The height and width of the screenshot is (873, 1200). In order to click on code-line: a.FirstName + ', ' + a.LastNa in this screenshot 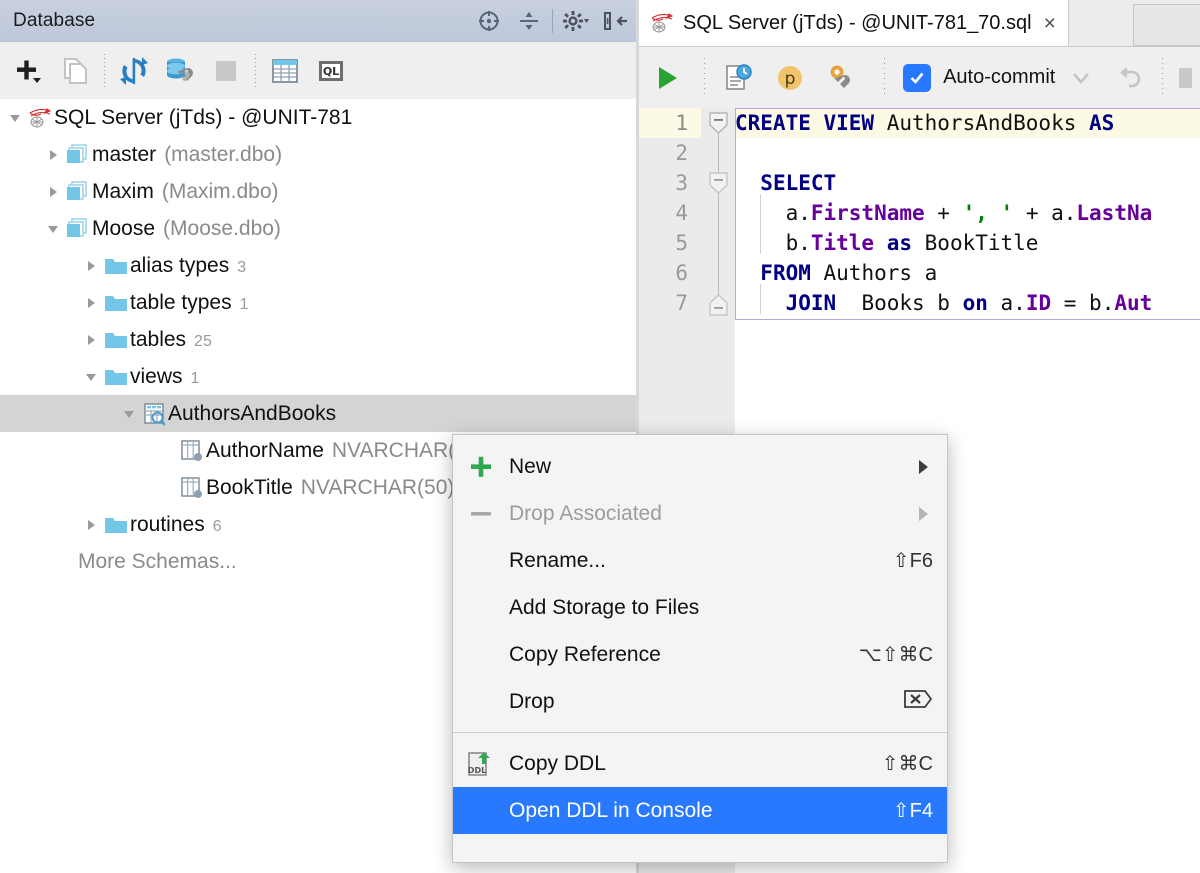, I will do `click(967, 213)`.